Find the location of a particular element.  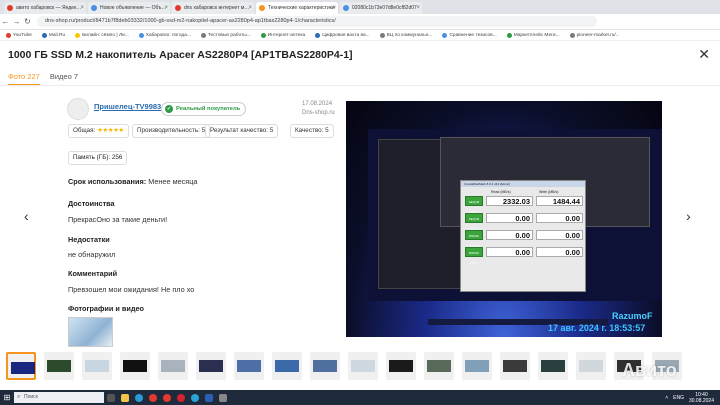

language-indicator: ENG is located at coordinates (678, 398).